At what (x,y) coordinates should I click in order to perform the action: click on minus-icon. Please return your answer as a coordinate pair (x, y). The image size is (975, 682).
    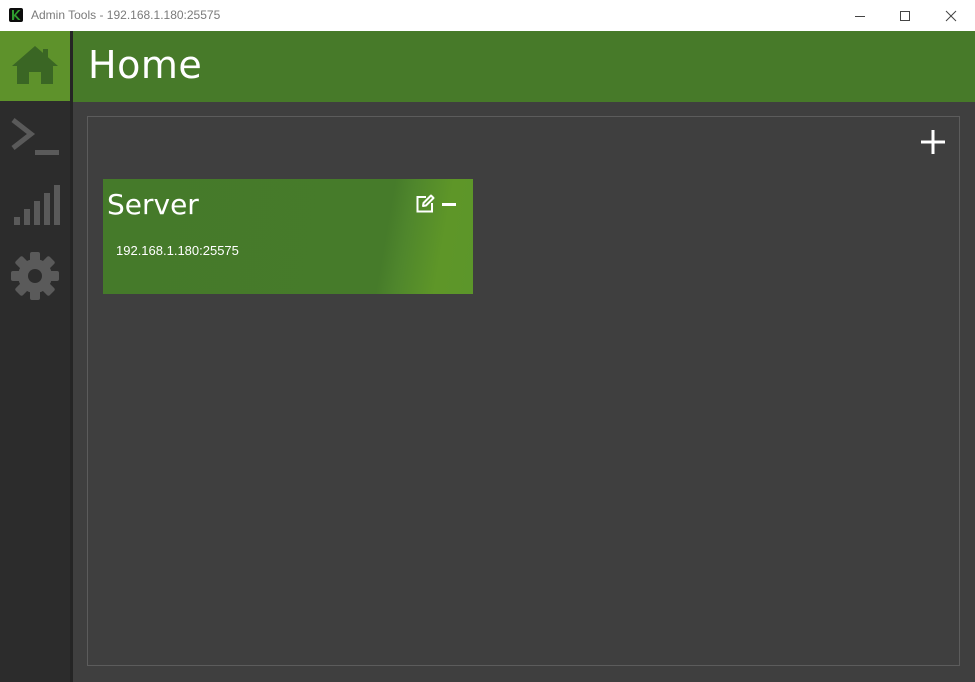
    Looking at the image, I should click on (449, 204).